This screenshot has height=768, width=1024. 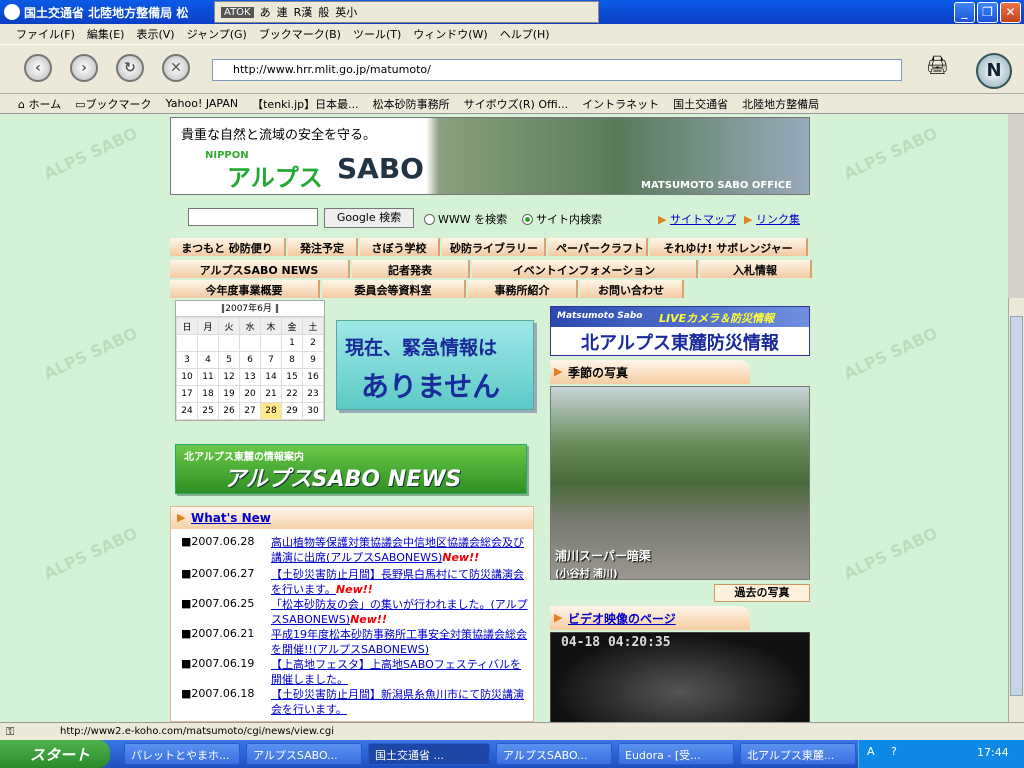 I want to click on menu-file: ファイル(F), so click(x=45, y=34).